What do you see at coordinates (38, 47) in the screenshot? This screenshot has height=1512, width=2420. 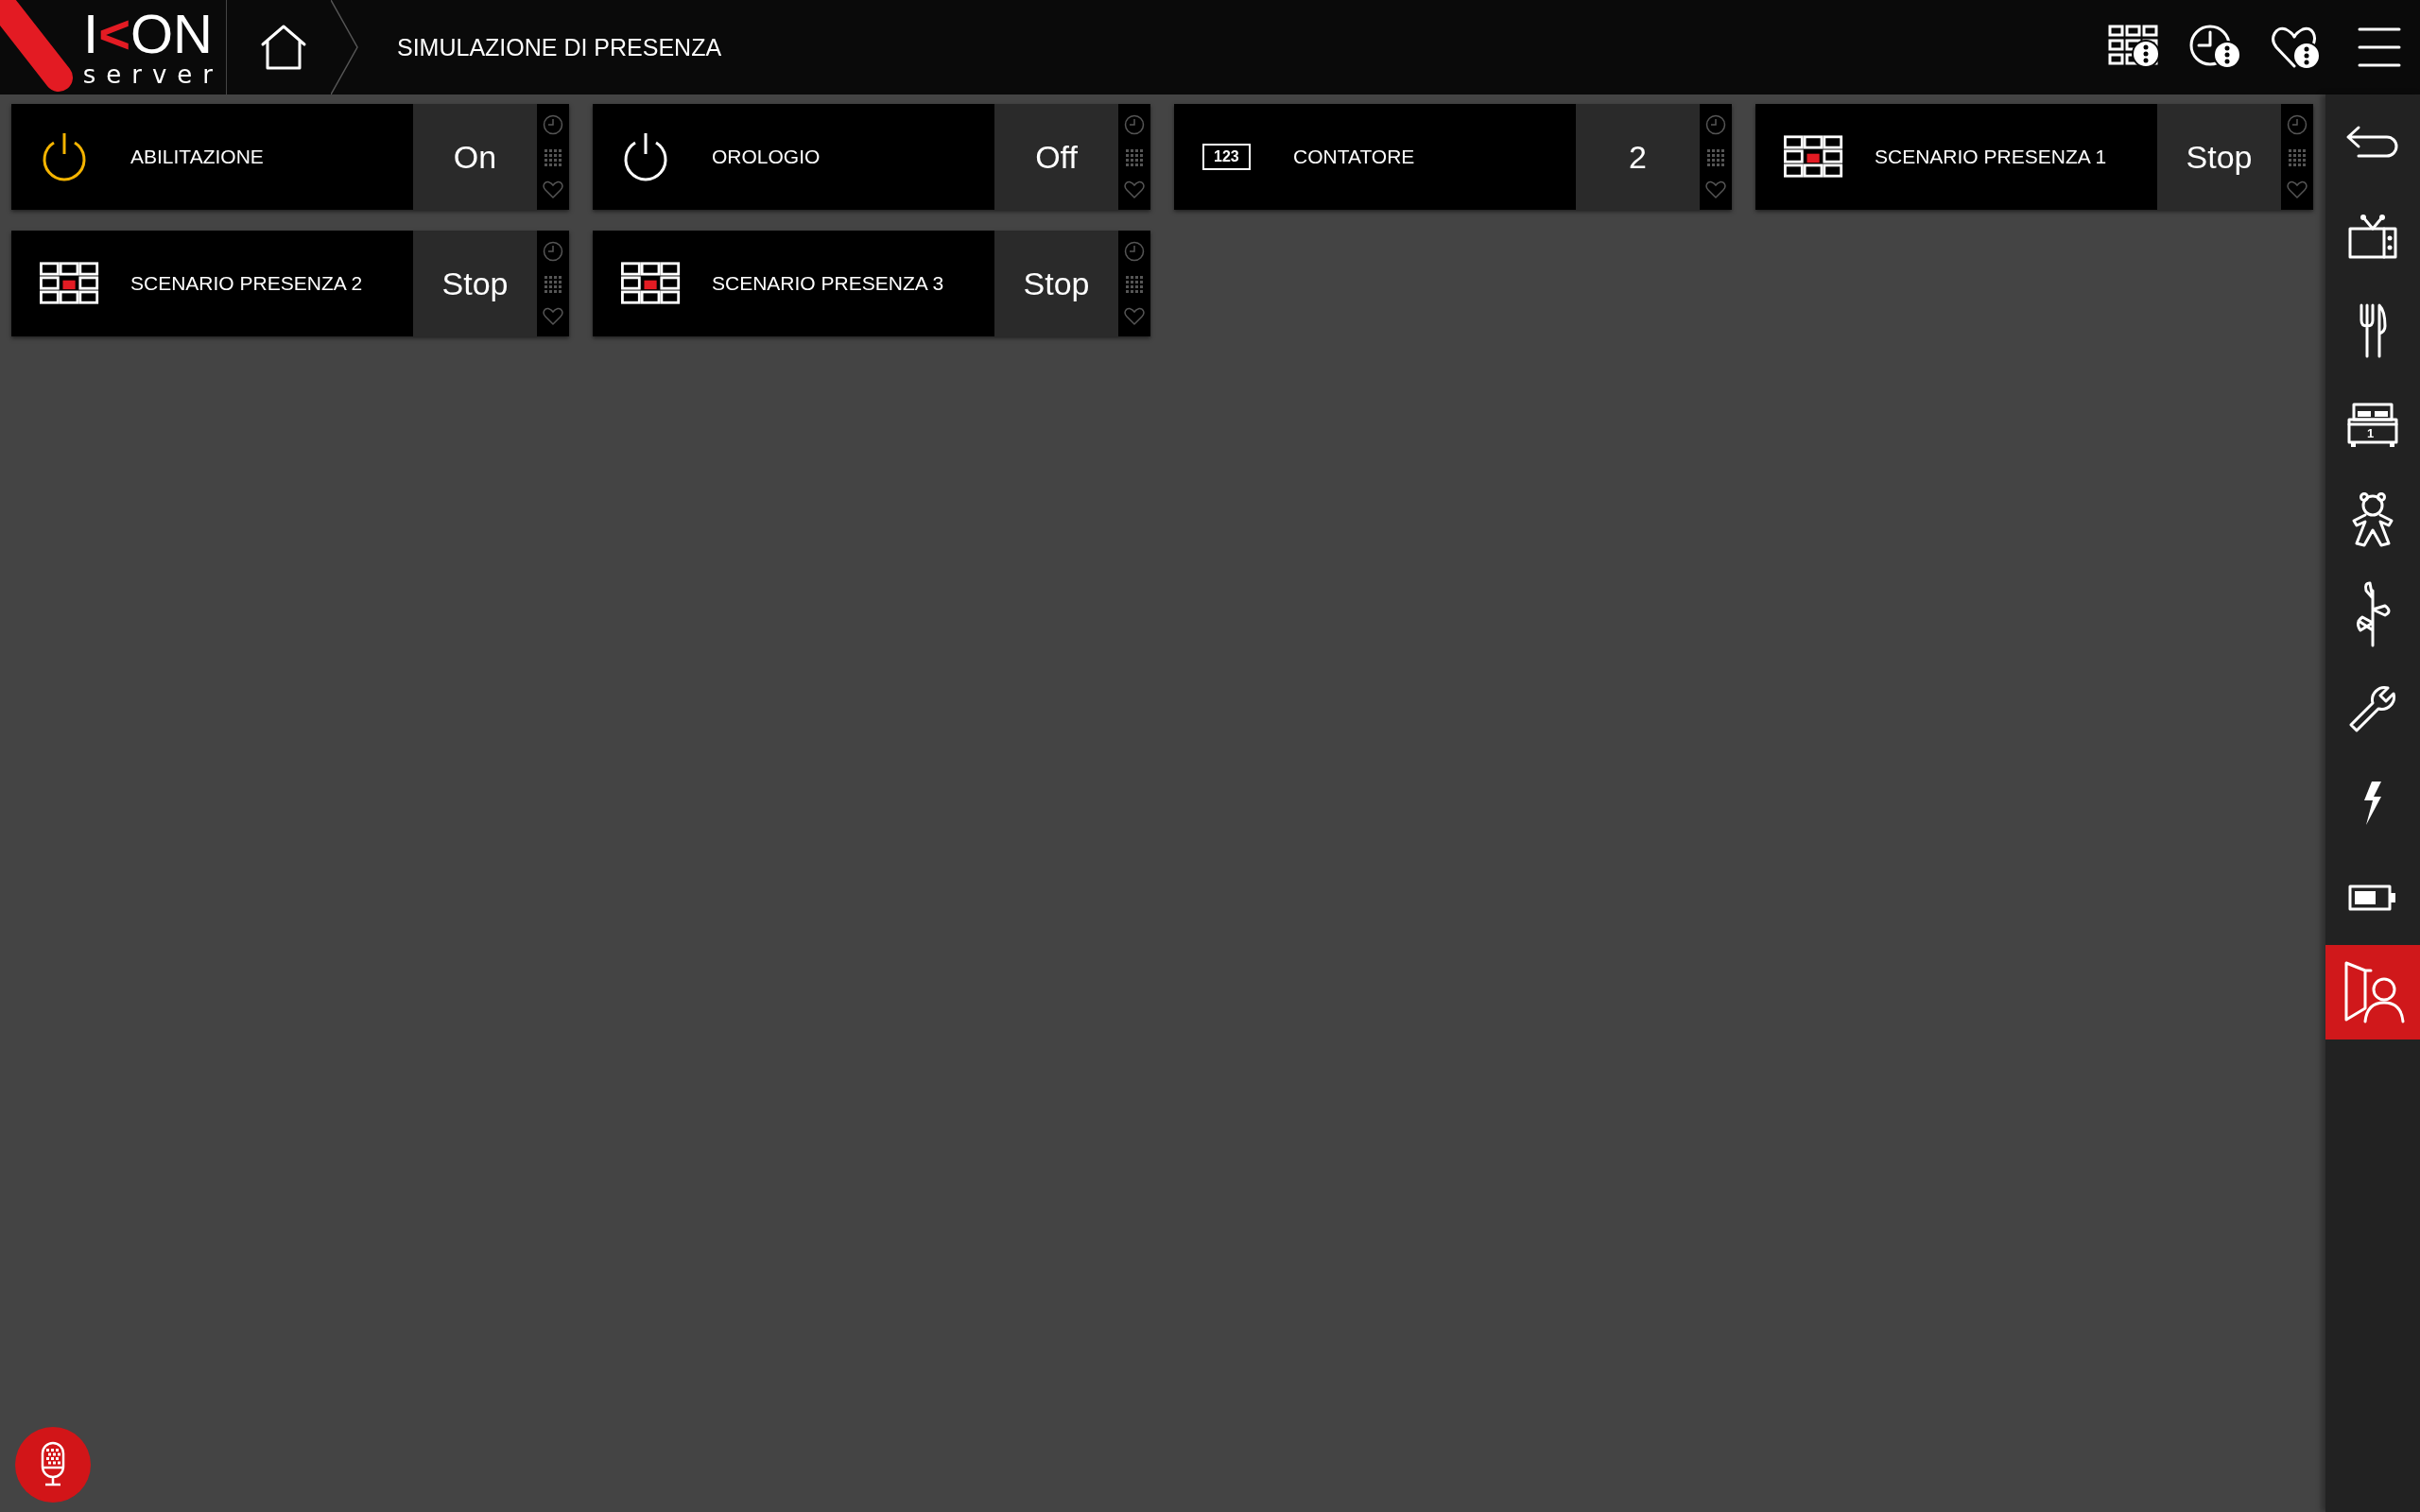 I see `logo-stripe-icon` at bounding box center [38, 47].